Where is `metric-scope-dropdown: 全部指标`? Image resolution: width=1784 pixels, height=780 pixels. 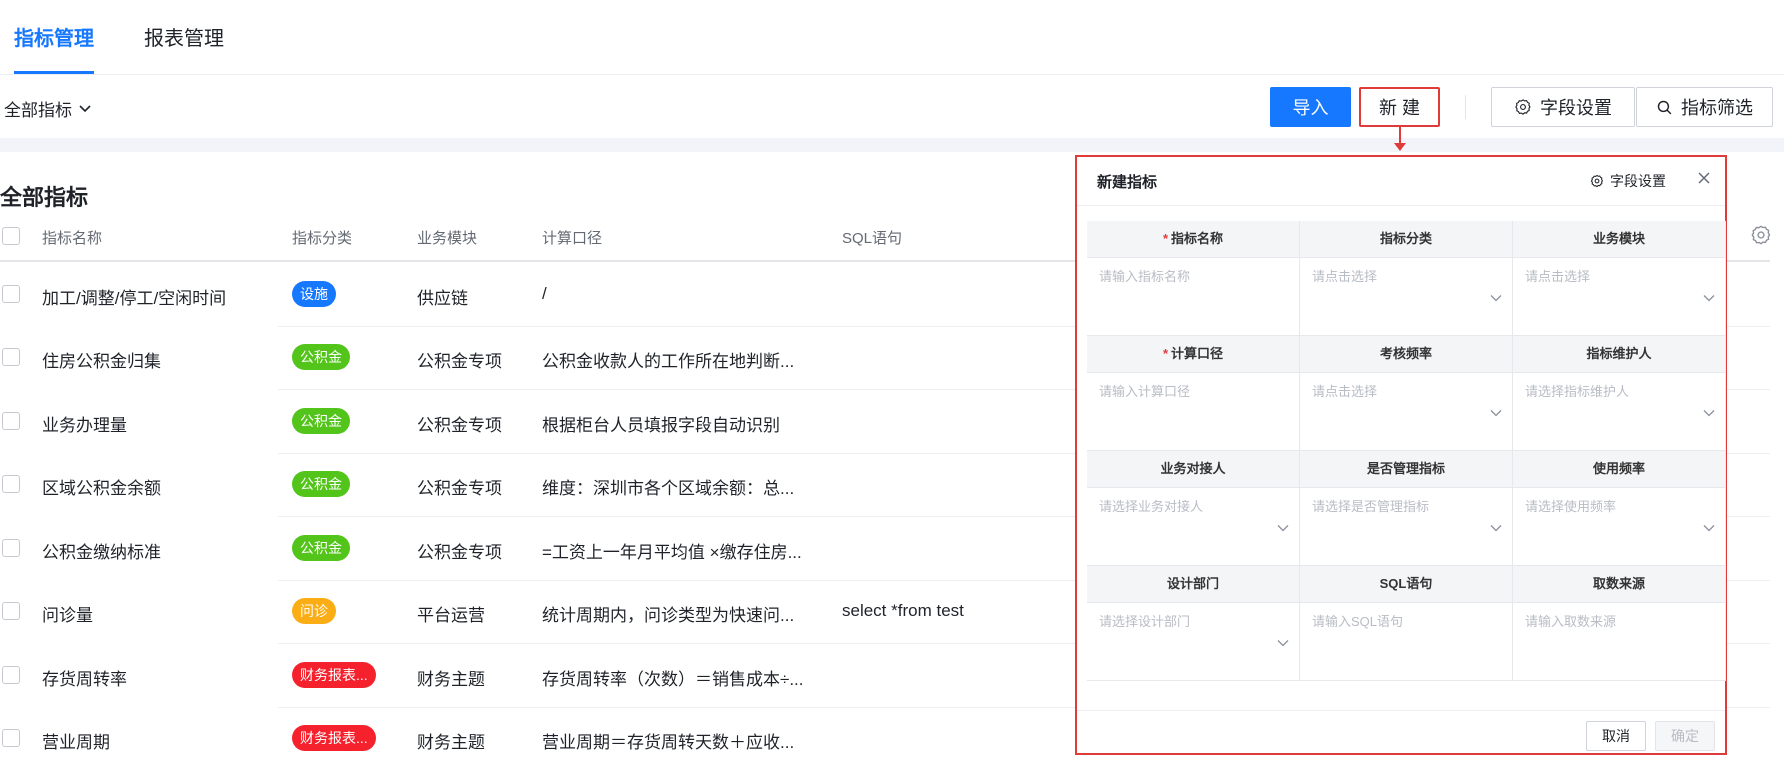
metric-scope-dropdown: 全部指标 is located at coordinates (48, 108).